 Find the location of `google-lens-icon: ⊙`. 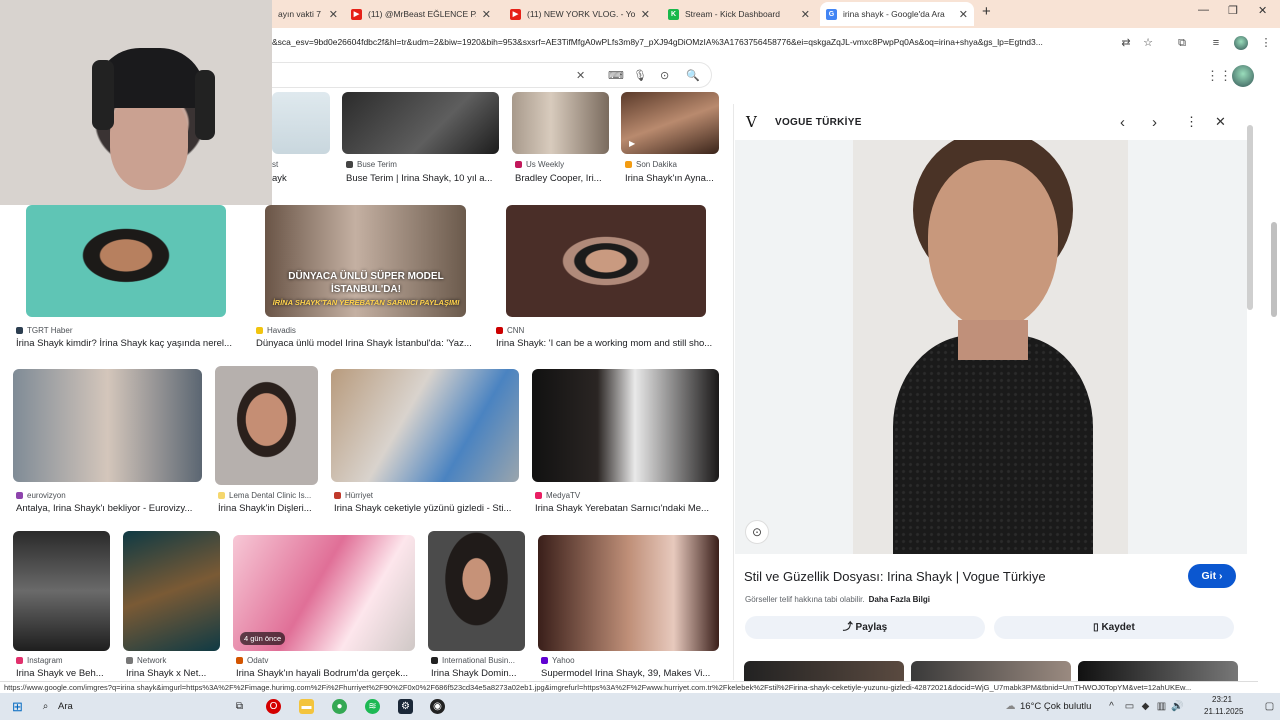

google-lens-icon: ⊙ is located at coordinates (757, 532).